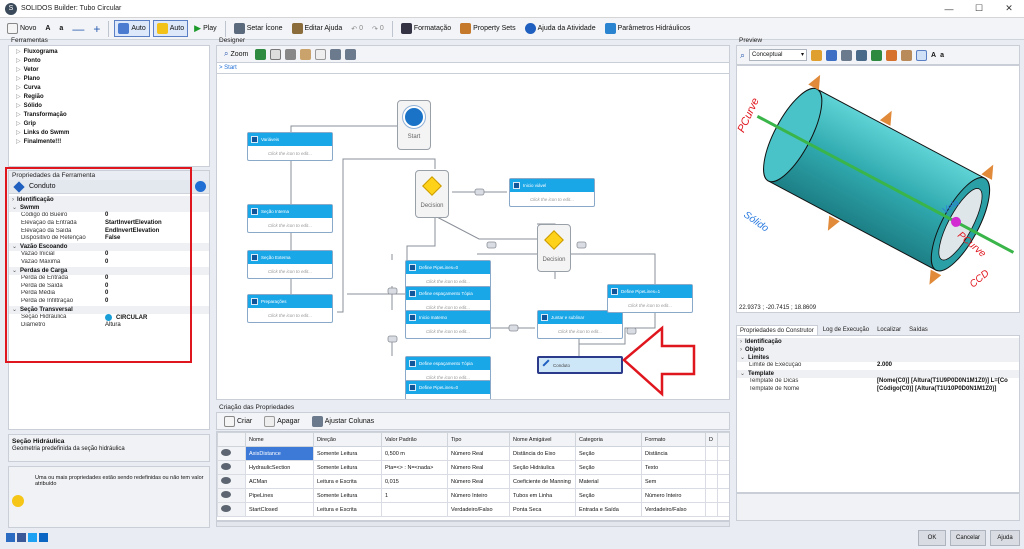 This screenshot has height=549, width=1024. What do you see at coordinates (542, 481) in the screenshot?
I see `table-cell: Coeficiente de Manning` at bounding box center [542, 481].